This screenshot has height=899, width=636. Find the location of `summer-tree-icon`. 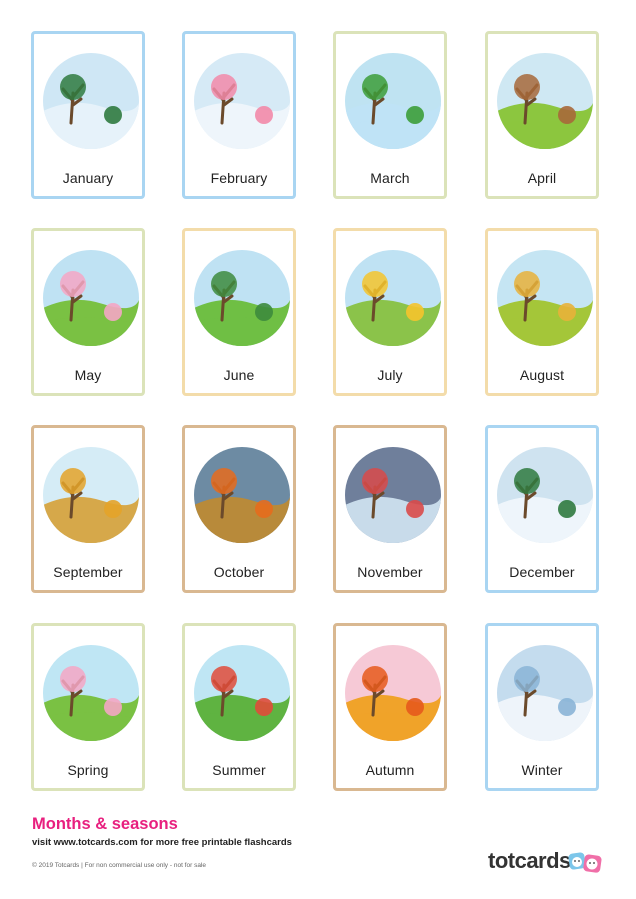

summer-tree-icon is located at coordinates (242, 693).